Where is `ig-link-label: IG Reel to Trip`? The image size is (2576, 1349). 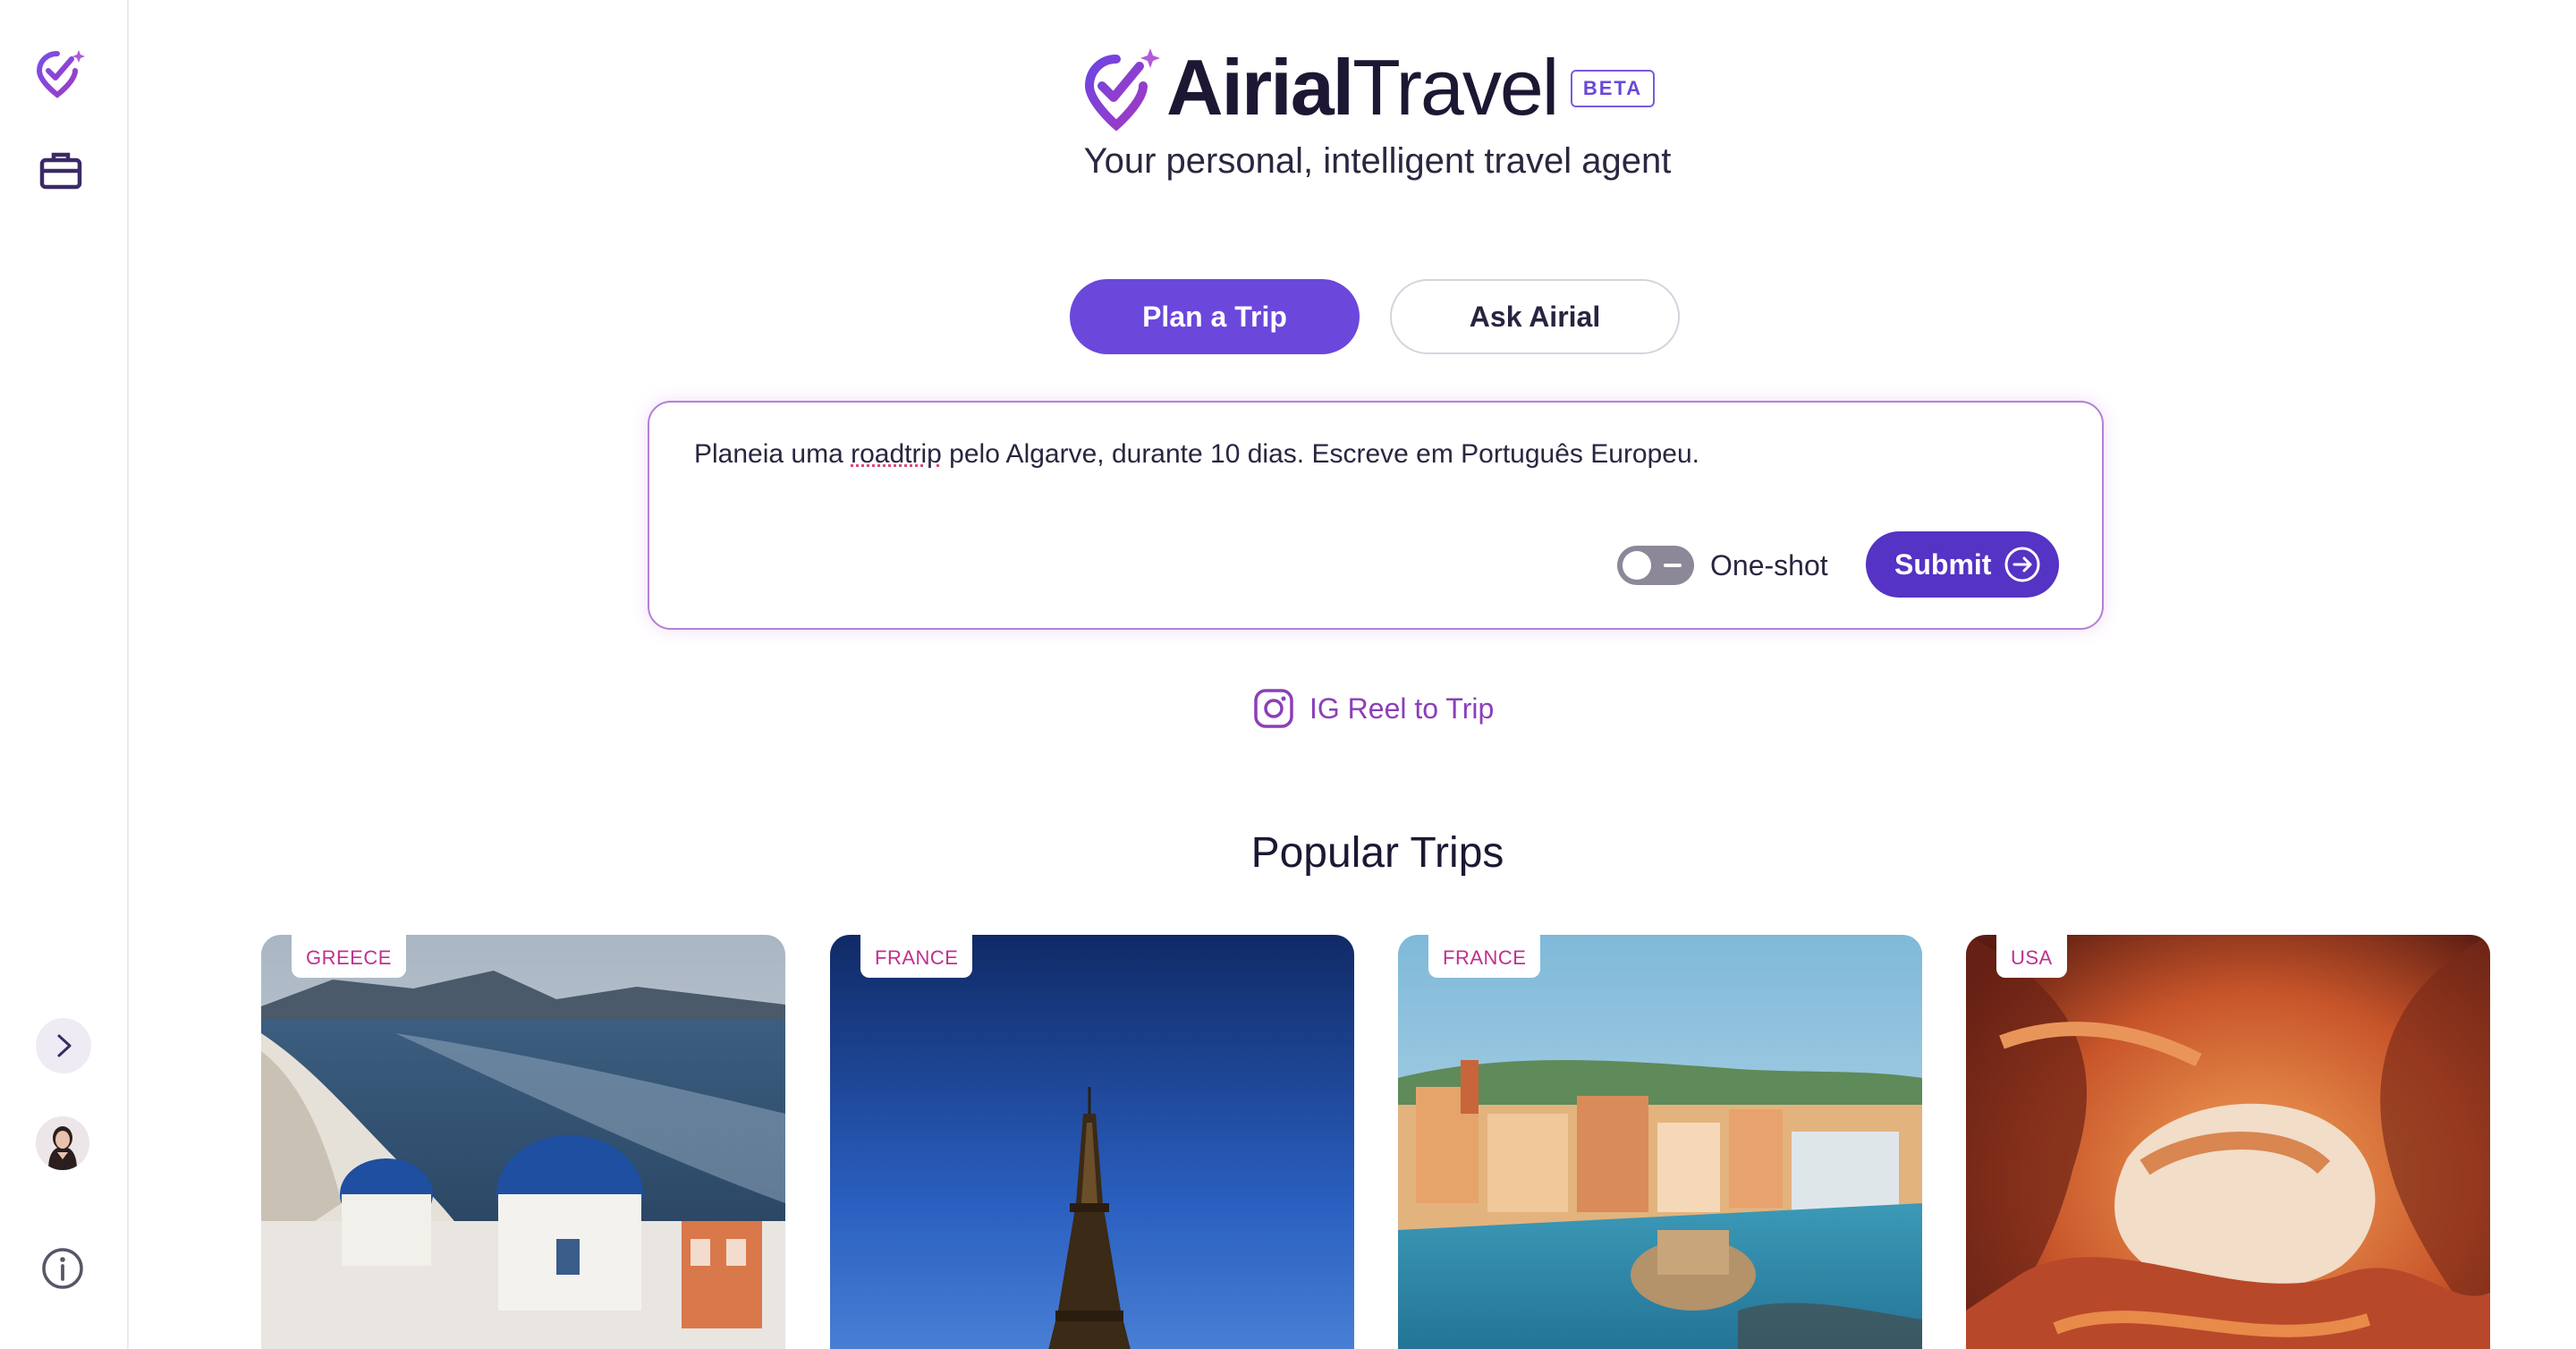
ig-link-label: IG Reel to Trip is located at coordinates (1402, 708).